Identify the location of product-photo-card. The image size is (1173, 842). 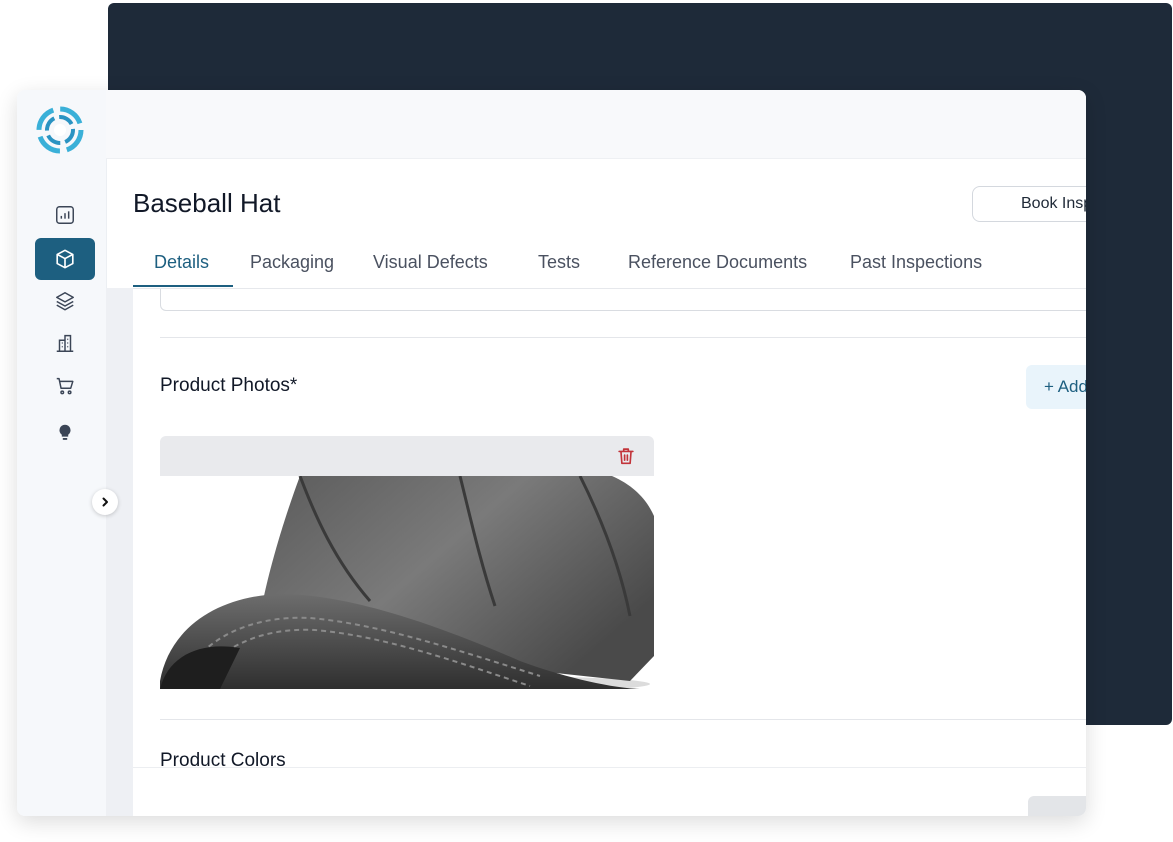
(407, 562).